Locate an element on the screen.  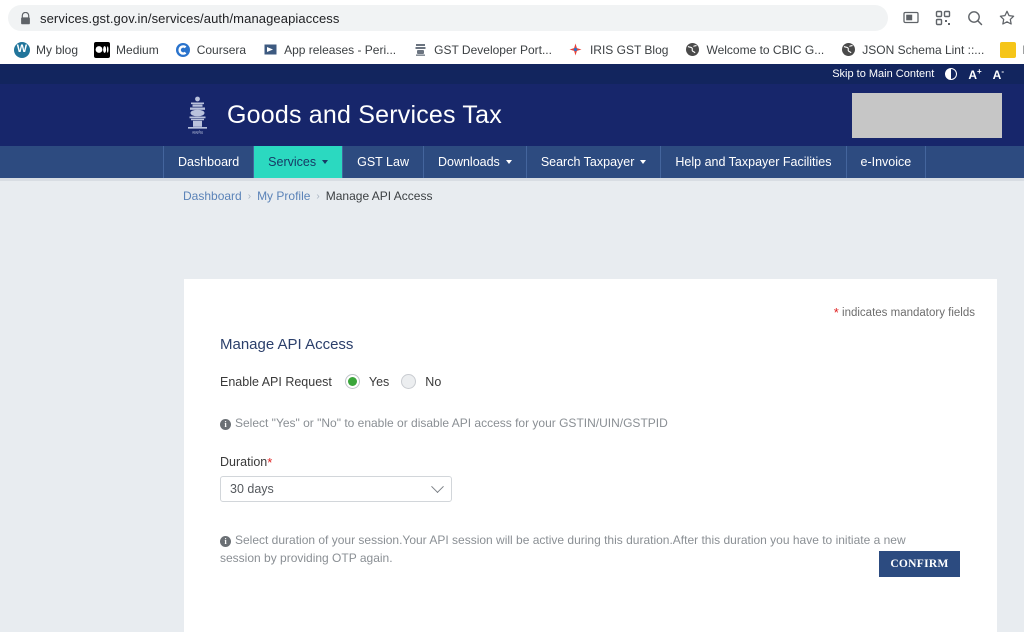
iris-gst-blog-icon is located at coordinates (575, 49).